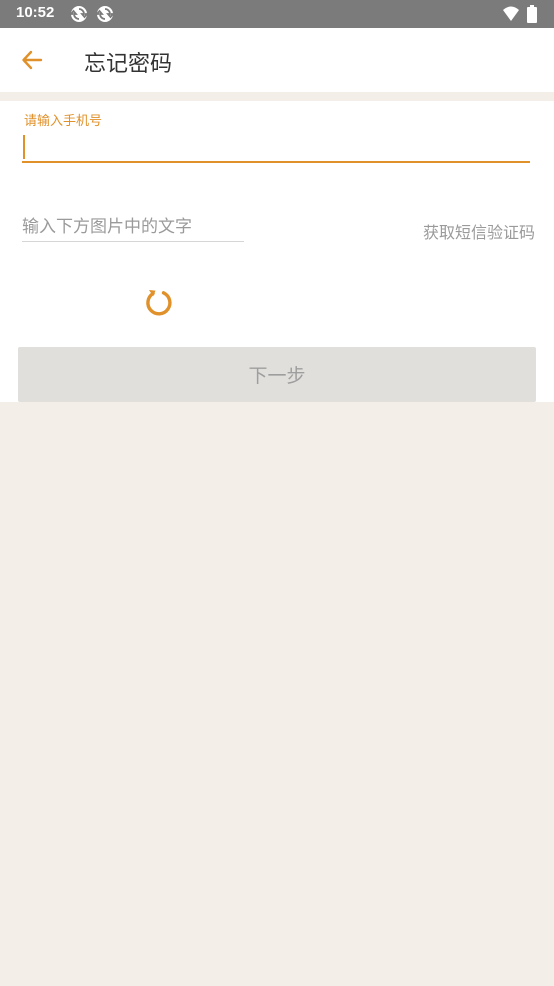 The width and height of the screenshot is (554, 986). What do you see at coordinates (276, 147) in the screenshot?
I see `phone-input` at bounding box center [276, 147].